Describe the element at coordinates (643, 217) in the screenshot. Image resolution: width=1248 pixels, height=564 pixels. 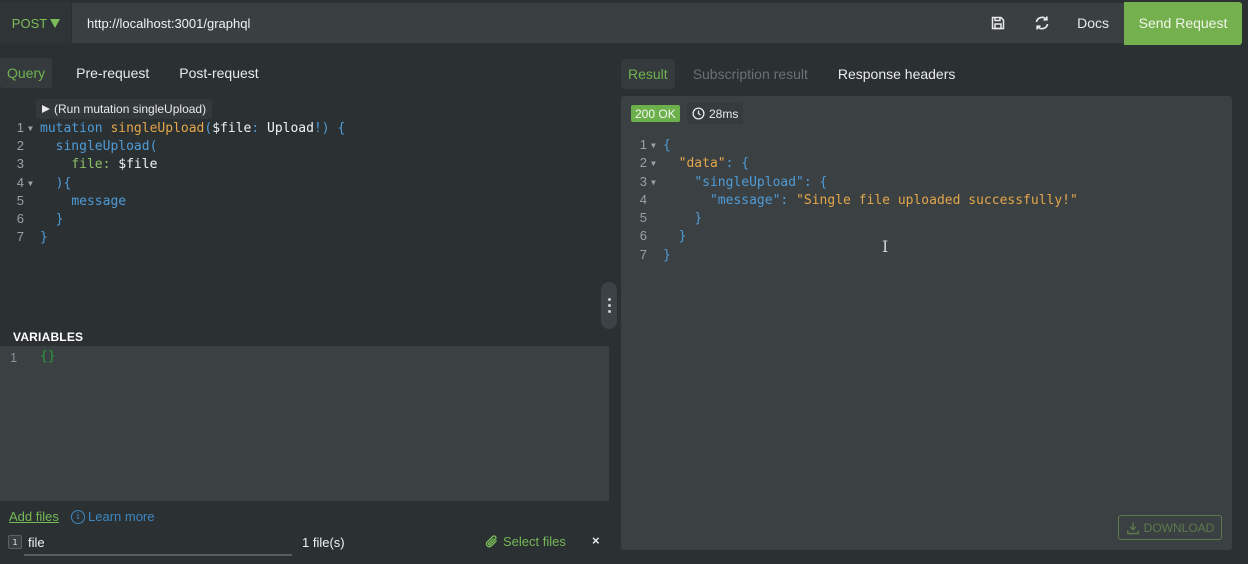
I see `line-number: 5` at that location.